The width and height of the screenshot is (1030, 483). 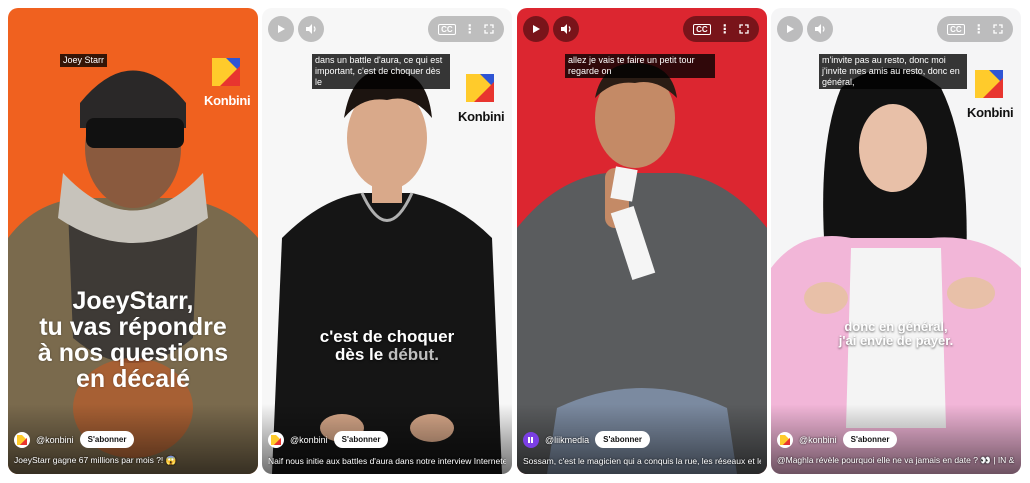 What do you see at coordinates (413, 354) in the screenshot?
I see `overlay-line-2b: début.` at bounding box center [413, 354].